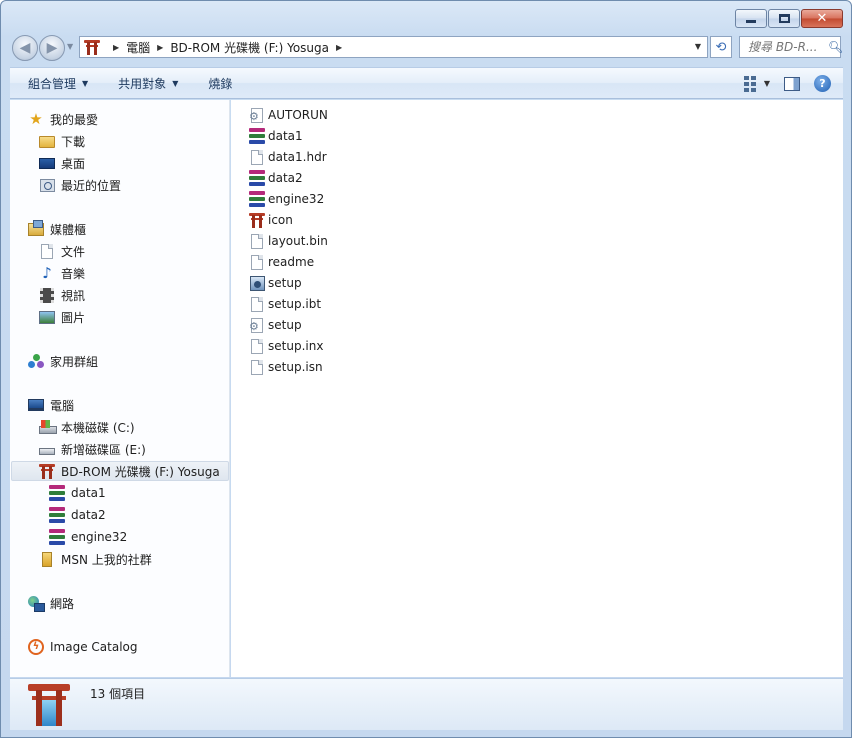 Image resolution: width=852 pixels, height=738 pixels. What do you see at coordinates (94, 647) in the screenshot?
I see `nav-image-catalog-label: Image Catalog` at bounding box center [94, 647].